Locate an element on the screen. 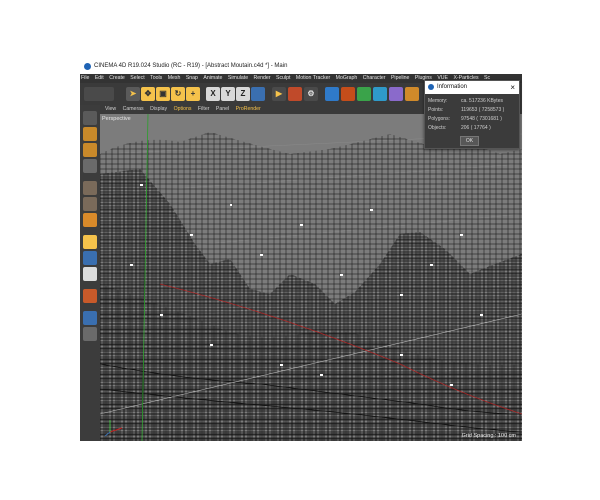  menu-edit: Edit is located at coordinates (99, 78).